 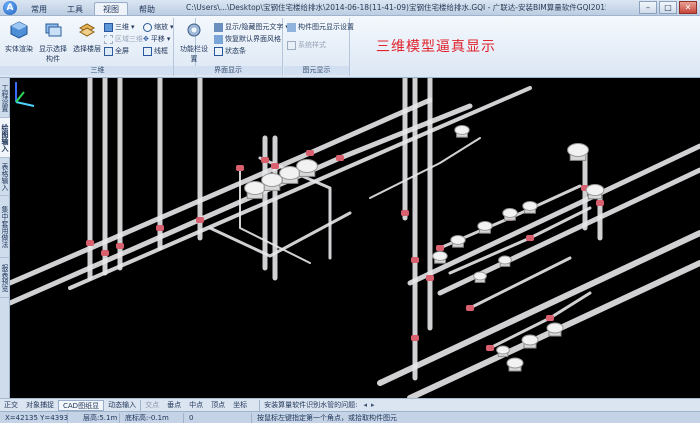 What do you see at coordinates (75, 8) in the screenshot?
I see `tab-tools: 工具` at bounding box center [75, 8].